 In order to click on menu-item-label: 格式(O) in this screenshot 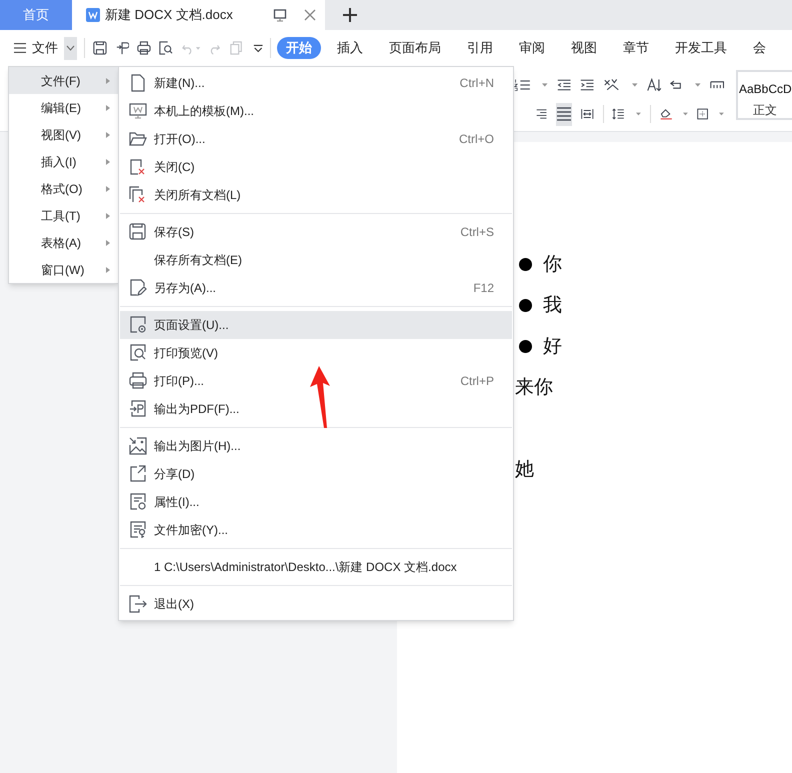, I will do `click(62, 189)`.